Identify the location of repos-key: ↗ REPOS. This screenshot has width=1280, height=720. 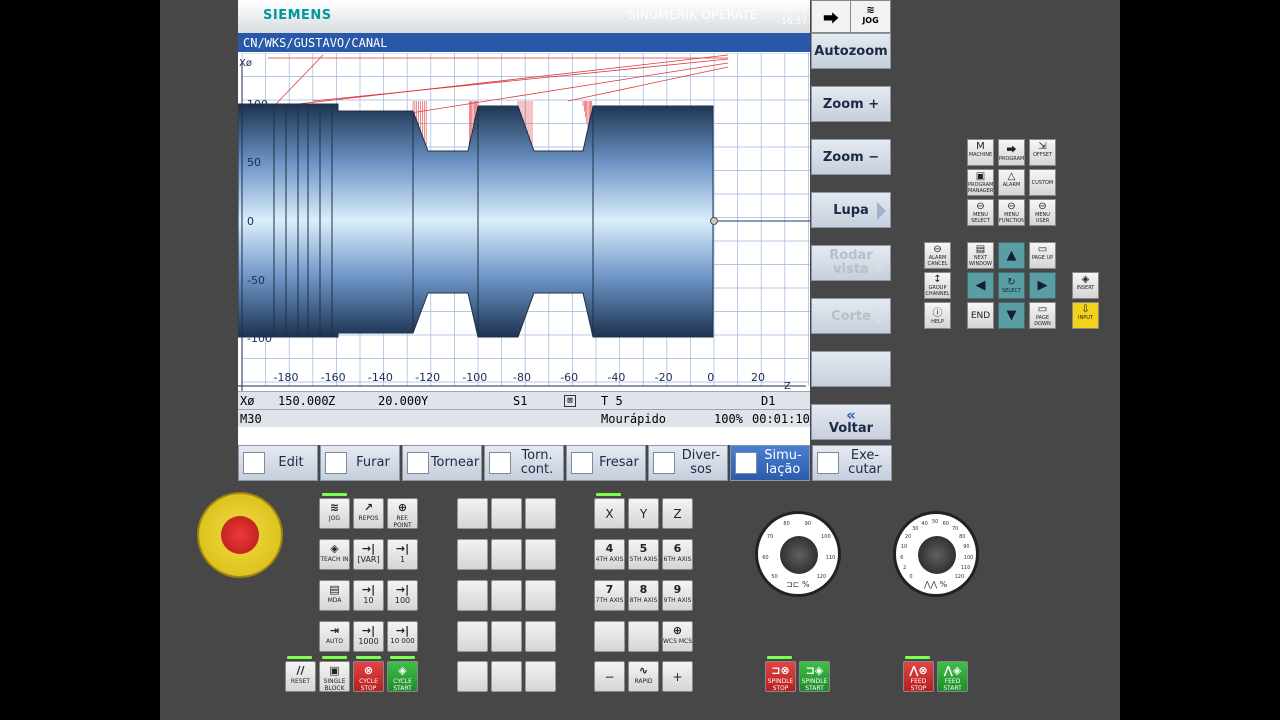
(368, 513).